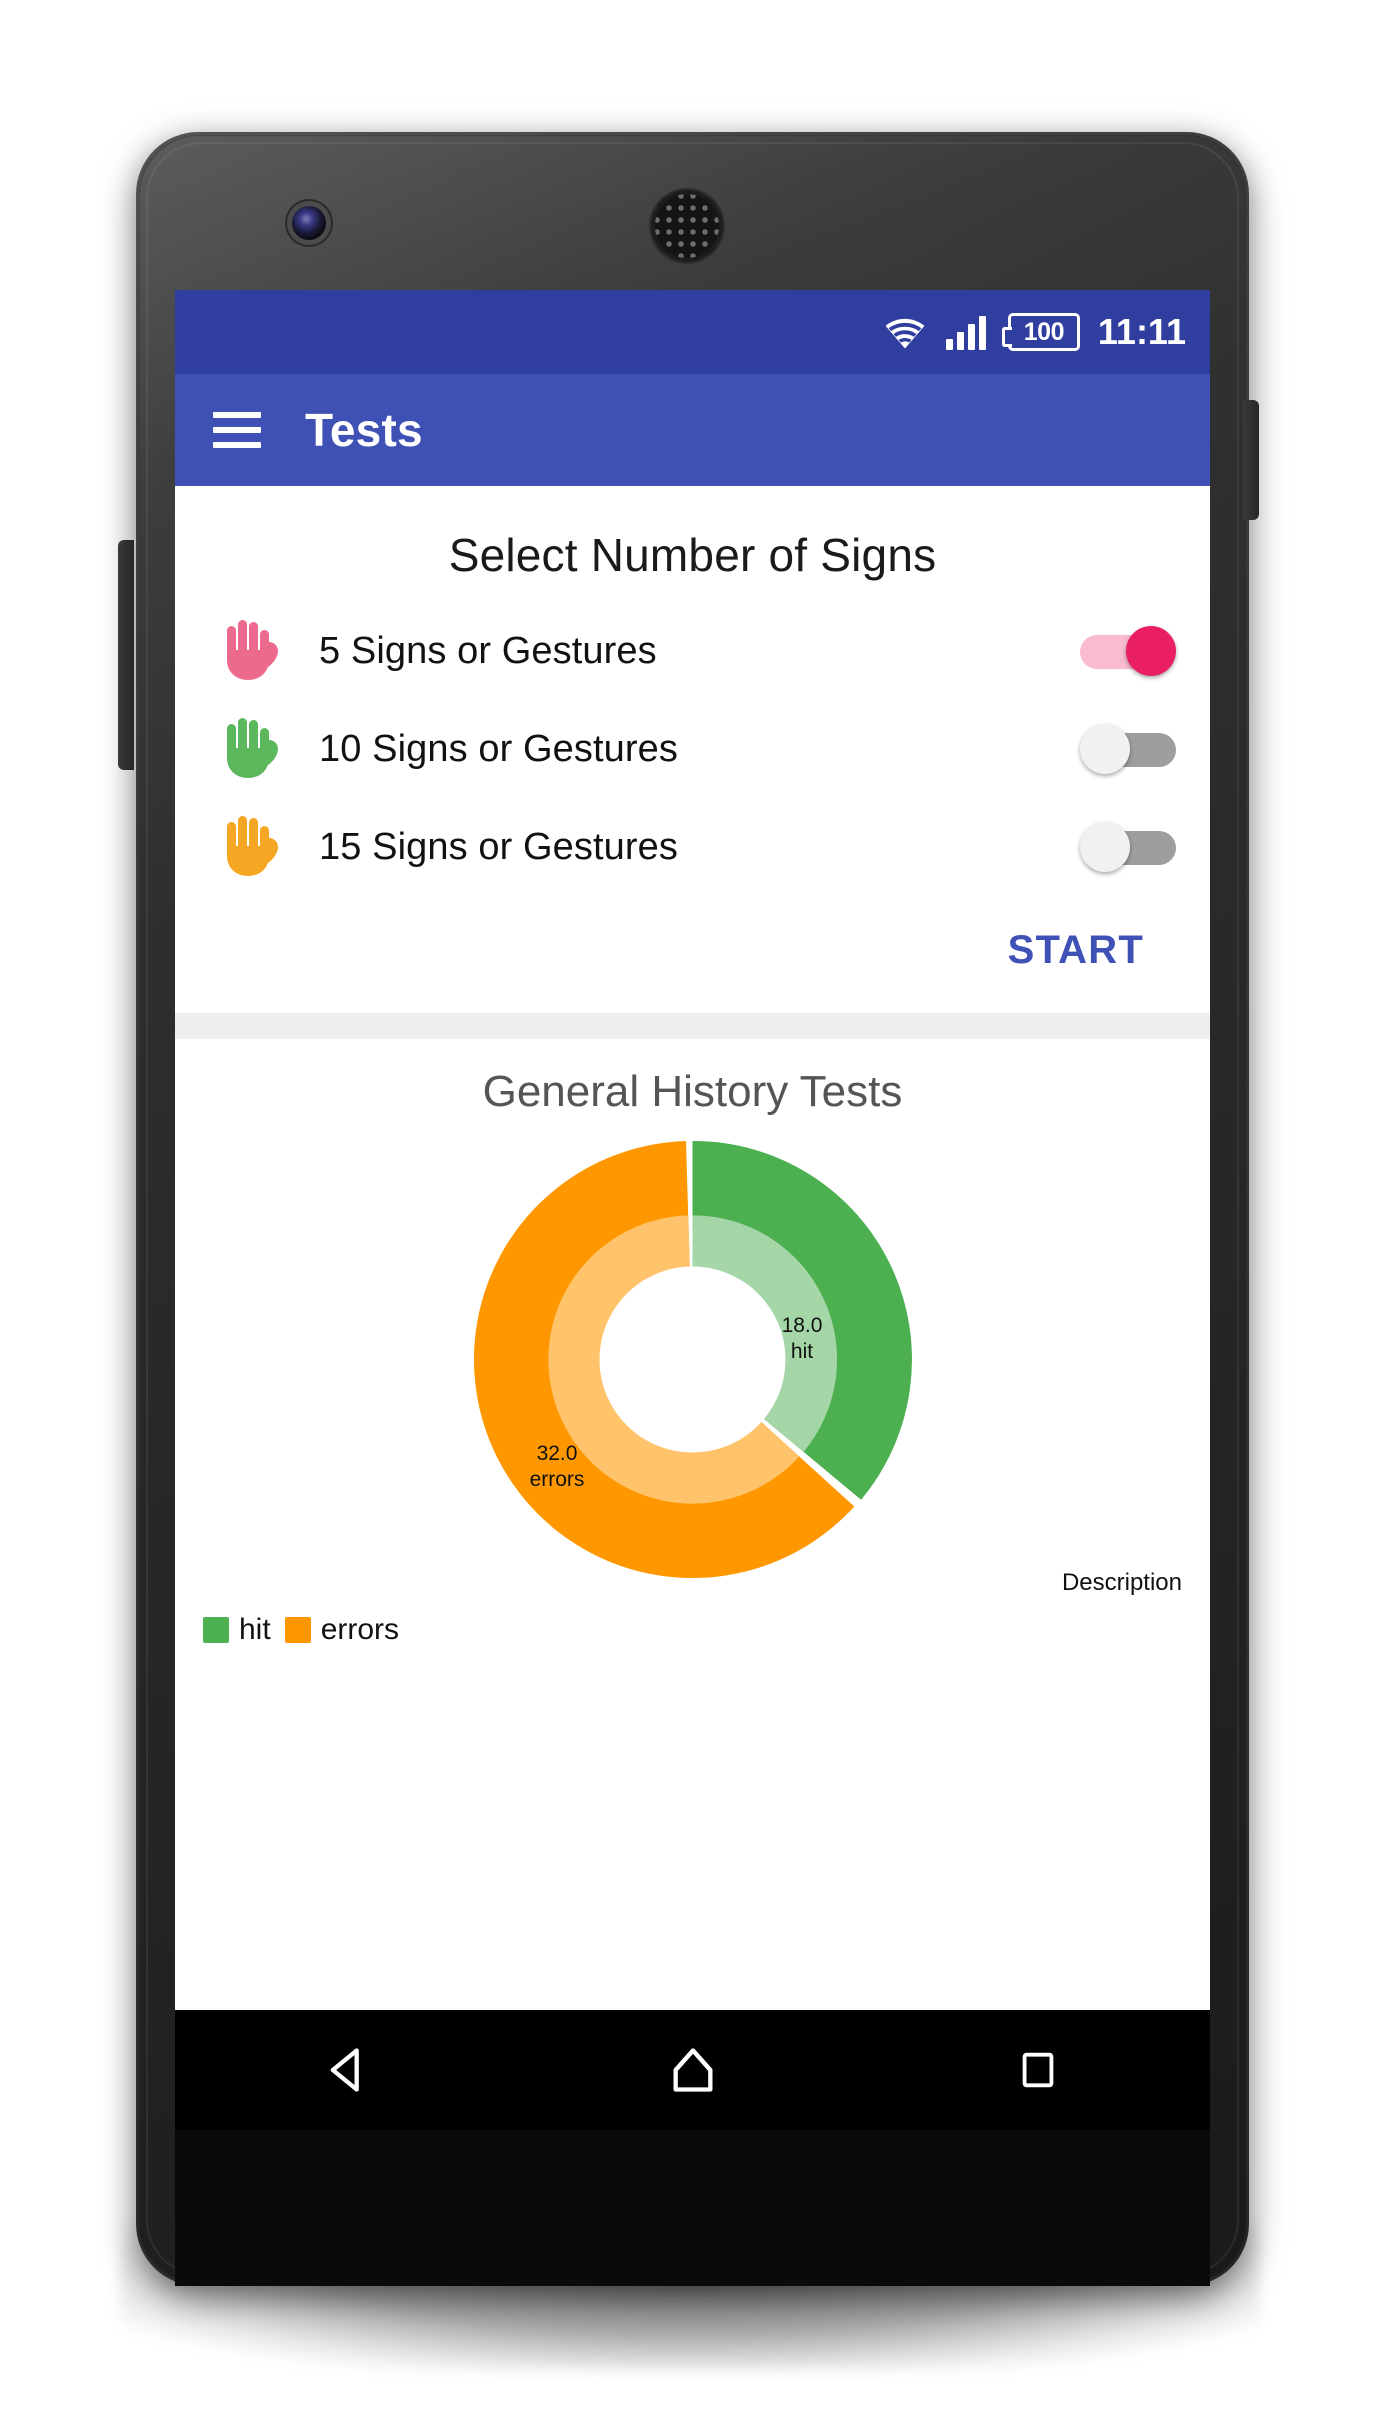 The image size is (1385, 2428). Describe the element at coordinates (237, 430) in the screenshot. I see `hamburger-menu-icon` at that location.